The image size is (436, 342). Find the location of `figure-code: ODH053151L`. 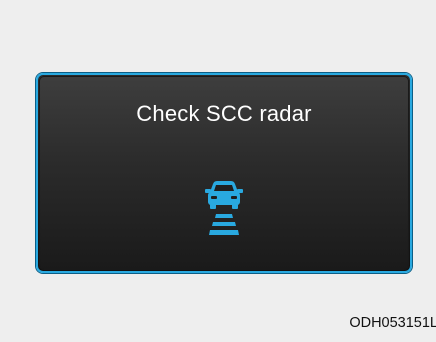

figure-code: ODH053151L is located at coordinates (392, 323).